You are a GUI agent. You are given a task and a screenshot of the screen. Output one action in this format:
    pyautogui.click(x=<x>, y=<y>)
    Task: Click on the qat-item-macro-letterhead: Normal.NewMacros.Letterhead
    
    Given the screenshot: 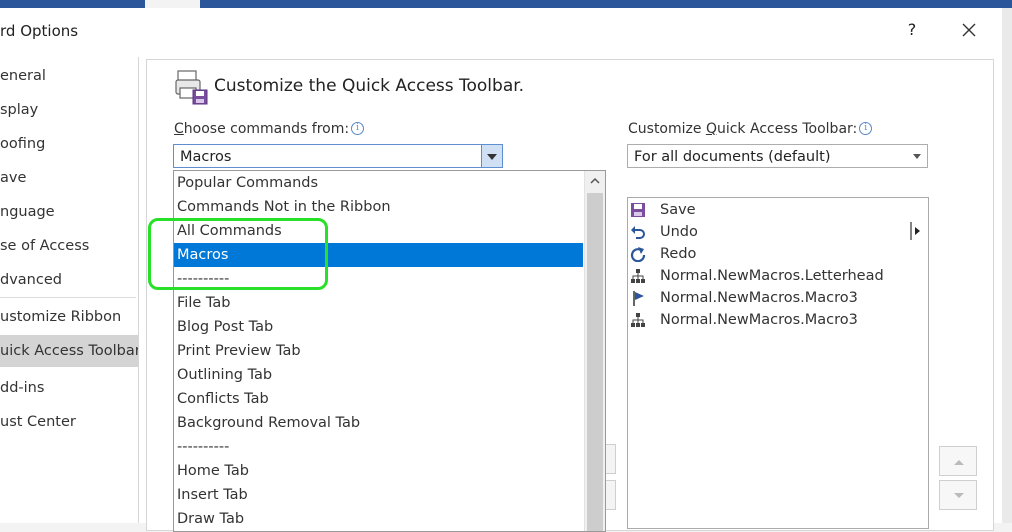 What is the action you would take?
    pyautogui.click(x=777, y=276)
    